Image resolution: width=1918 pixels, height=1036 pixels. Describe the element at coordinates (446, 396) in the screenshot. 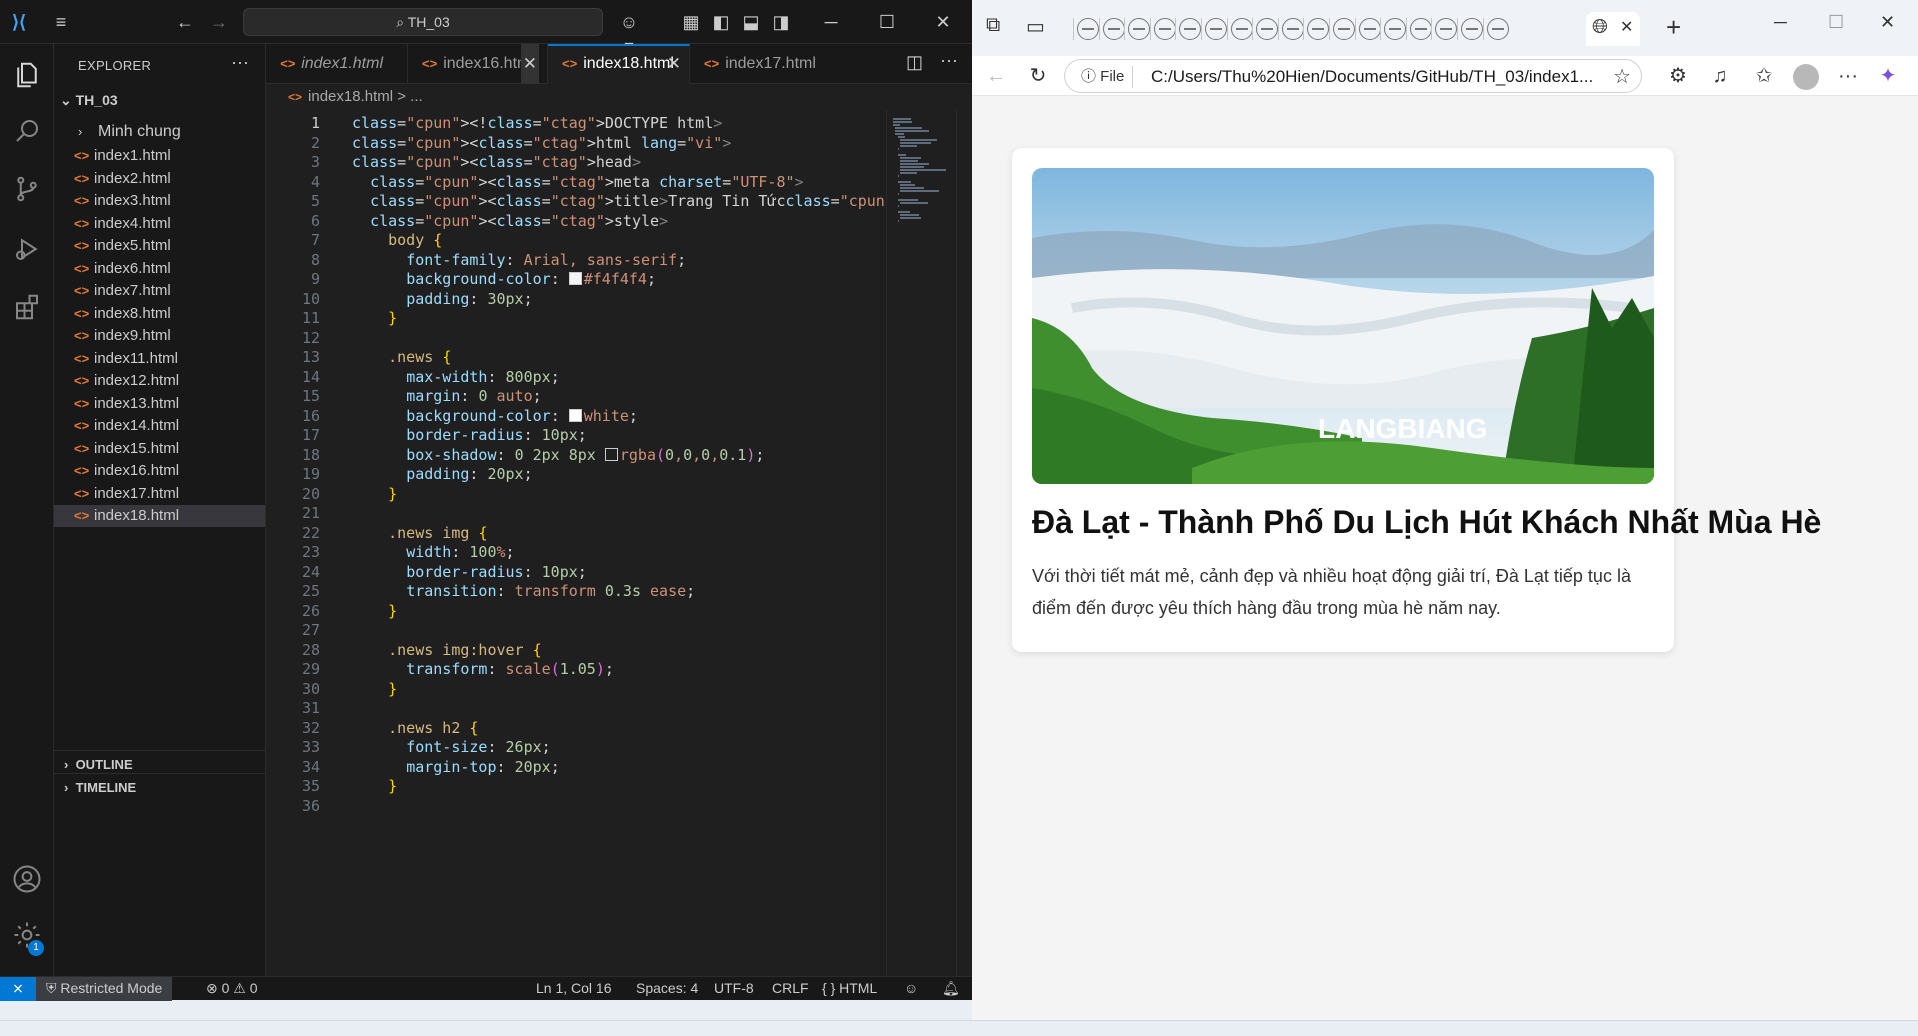

I see `code-line: margin: 0 auto;` at that location.